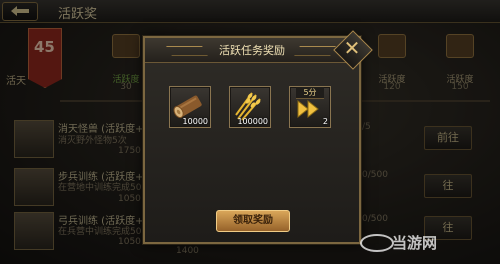 This screenshot has height=264, width=500. I want to click on reward-quantity: 100000, so click(252, 121).